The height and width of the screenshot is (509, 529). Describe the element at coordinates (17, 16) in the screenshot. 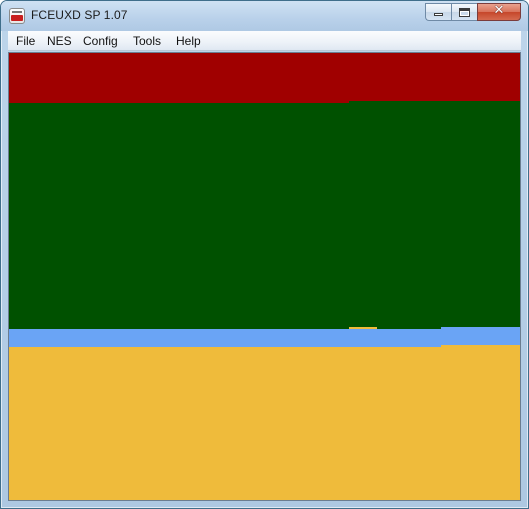

I see `fceuxd-app-icon` at that location.